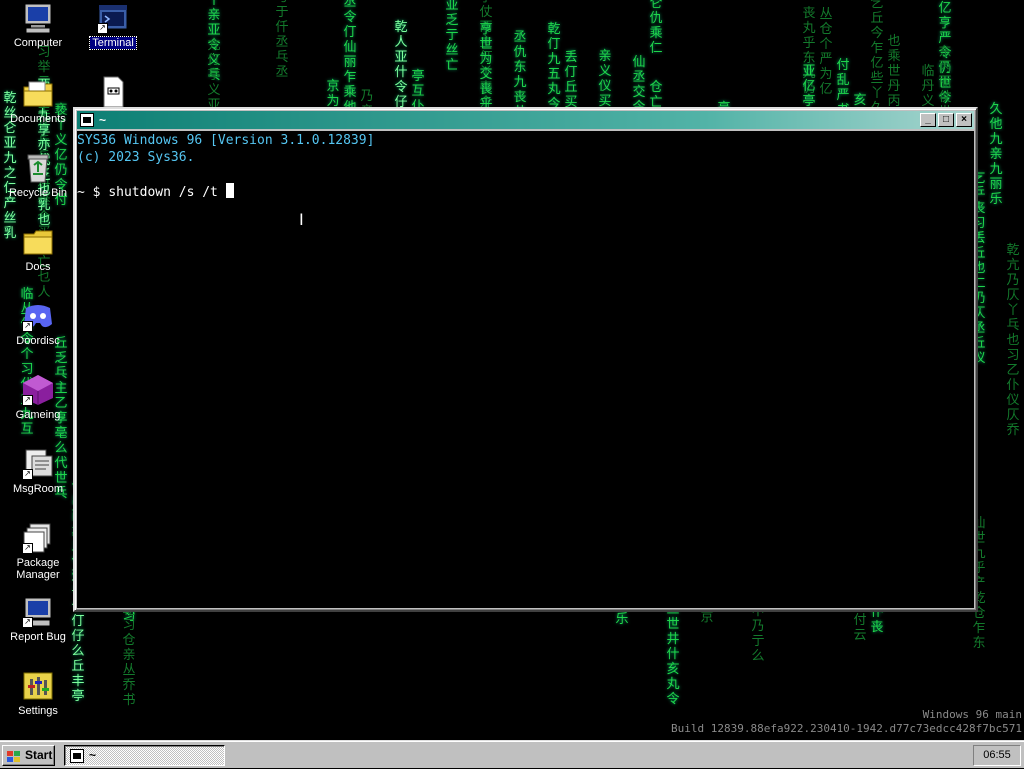 This screenshot has width=1024, height=769. What do you see at coordinates (1013, 340) in the screenshot?
I see `matrix-glyph-column: 乾亢乃仄丫乓也习乙仆仪仄乔` at bounding box center [1013, 340].